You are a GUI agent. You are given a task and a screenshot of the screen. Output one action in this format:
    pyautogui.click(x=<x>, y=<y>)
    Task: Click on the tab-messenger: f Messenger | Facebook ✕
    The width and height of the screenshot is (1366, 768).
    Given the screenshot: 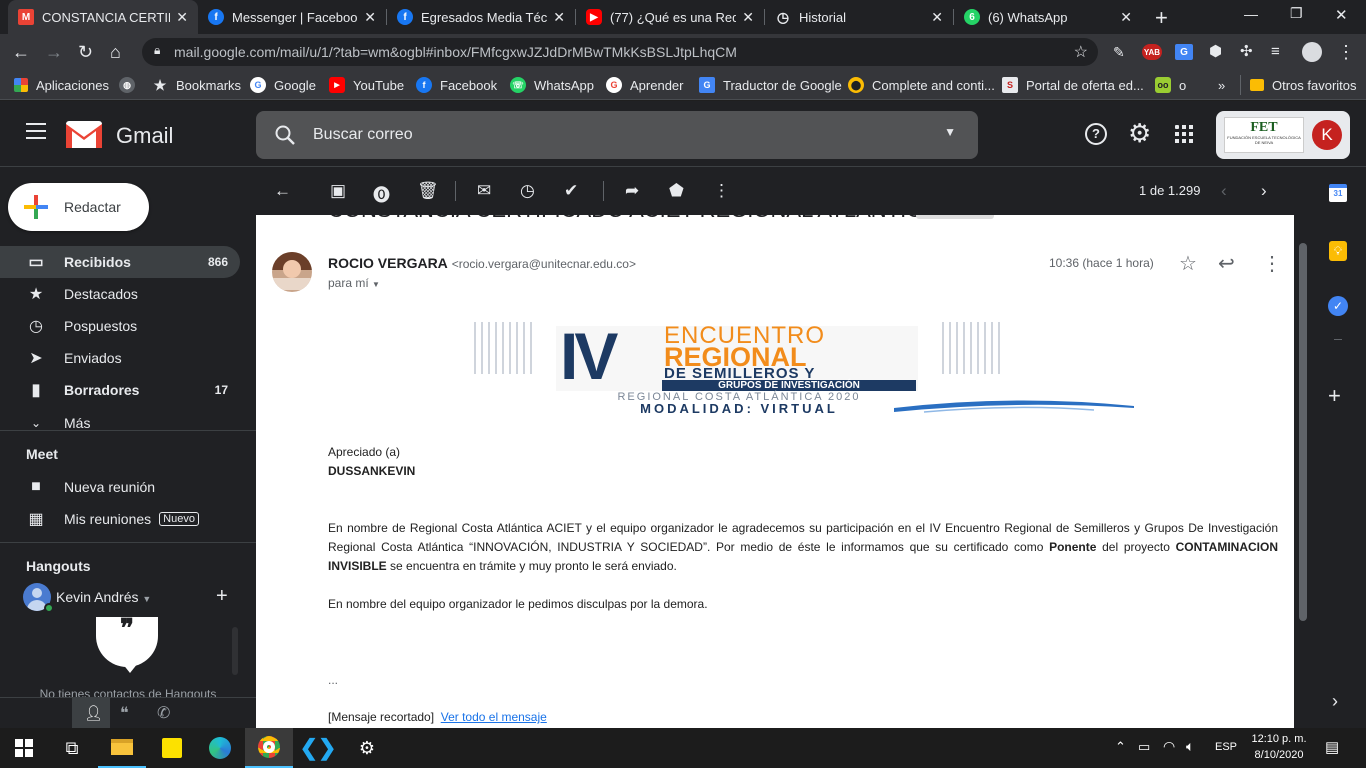 What is the action you would take?
    pyautogui.click(x=292, y=17)
    